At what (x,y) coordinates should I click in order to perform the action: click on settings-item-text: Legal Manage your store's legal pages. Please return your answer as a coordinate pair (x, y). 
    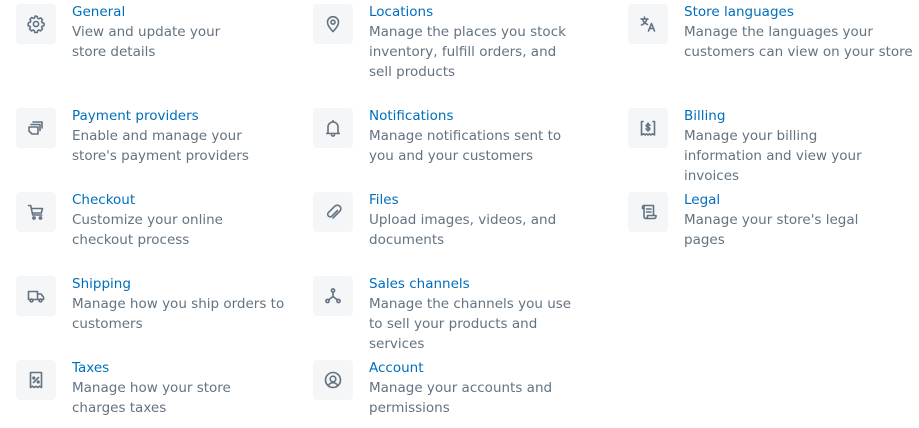
    Looking at the image, I should click on (791, 221).